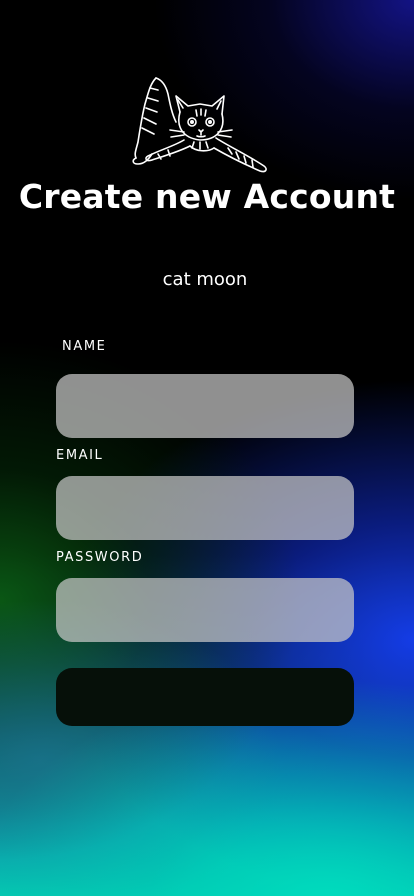 The image size is (414, 896). What do you see at coordinates (80, 455) in the screenshot?
I see `email-label: EMAIL` at bounding box center [80, 455].